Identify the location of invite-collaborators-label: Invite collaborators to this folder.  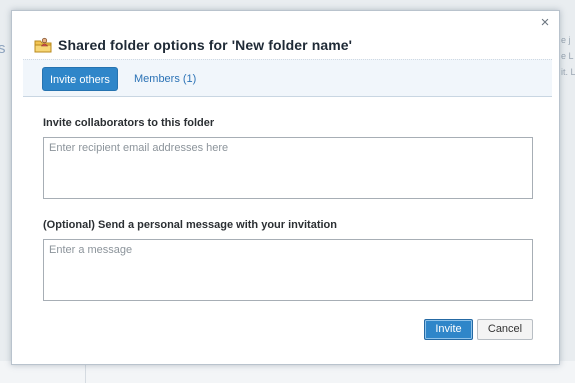
(129, 123).